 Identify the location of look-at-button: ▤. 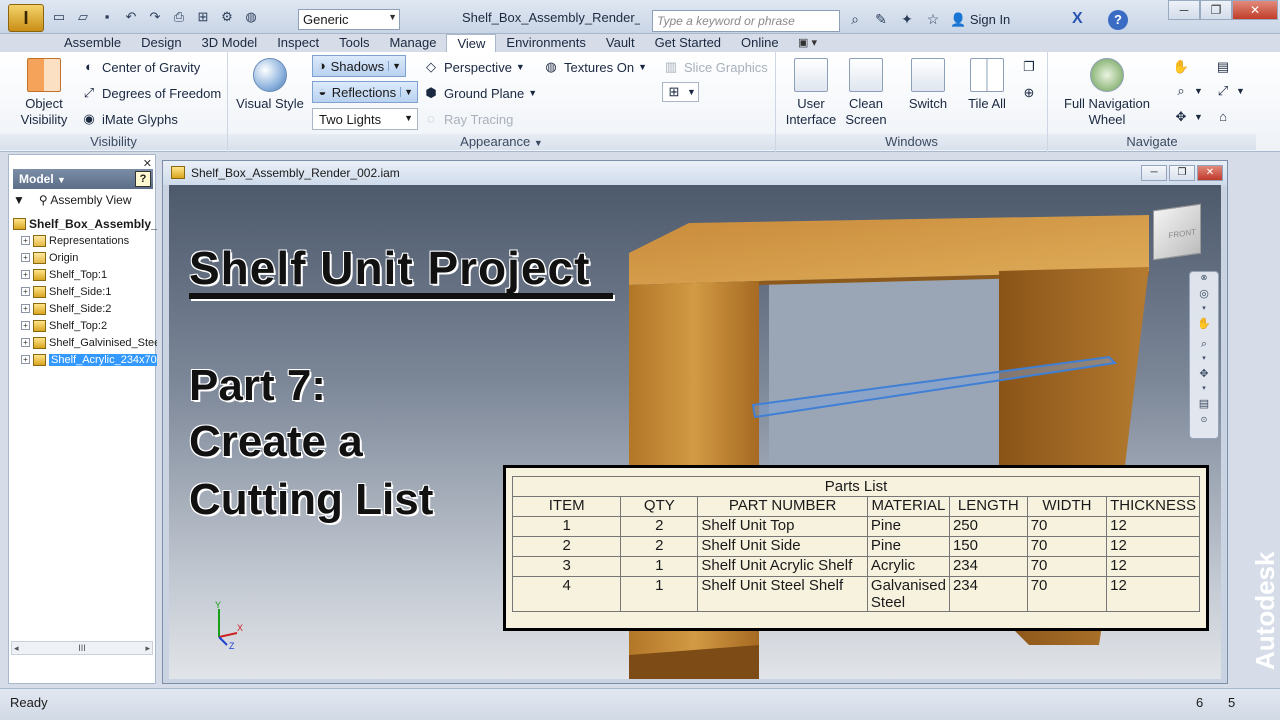
(1223, 67).